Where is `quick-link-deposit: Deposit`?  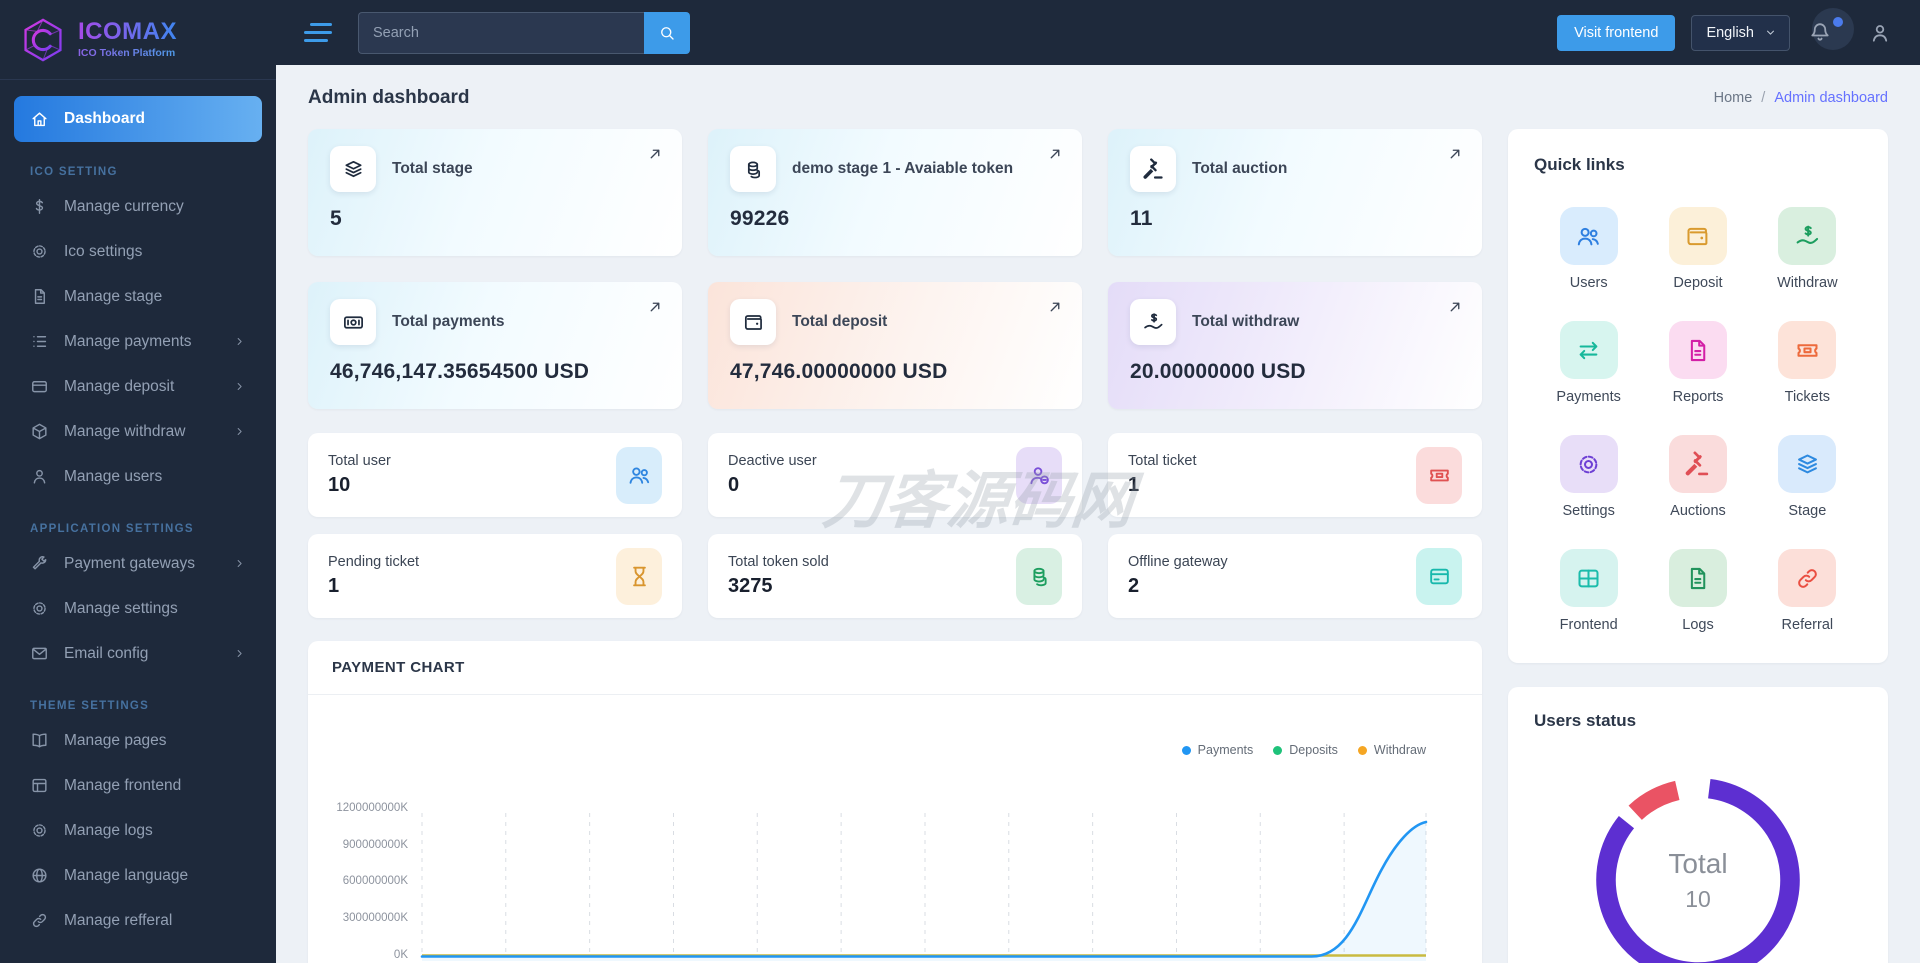 quick-link-deposit: Deposit is located at coordinates (1697, 249).